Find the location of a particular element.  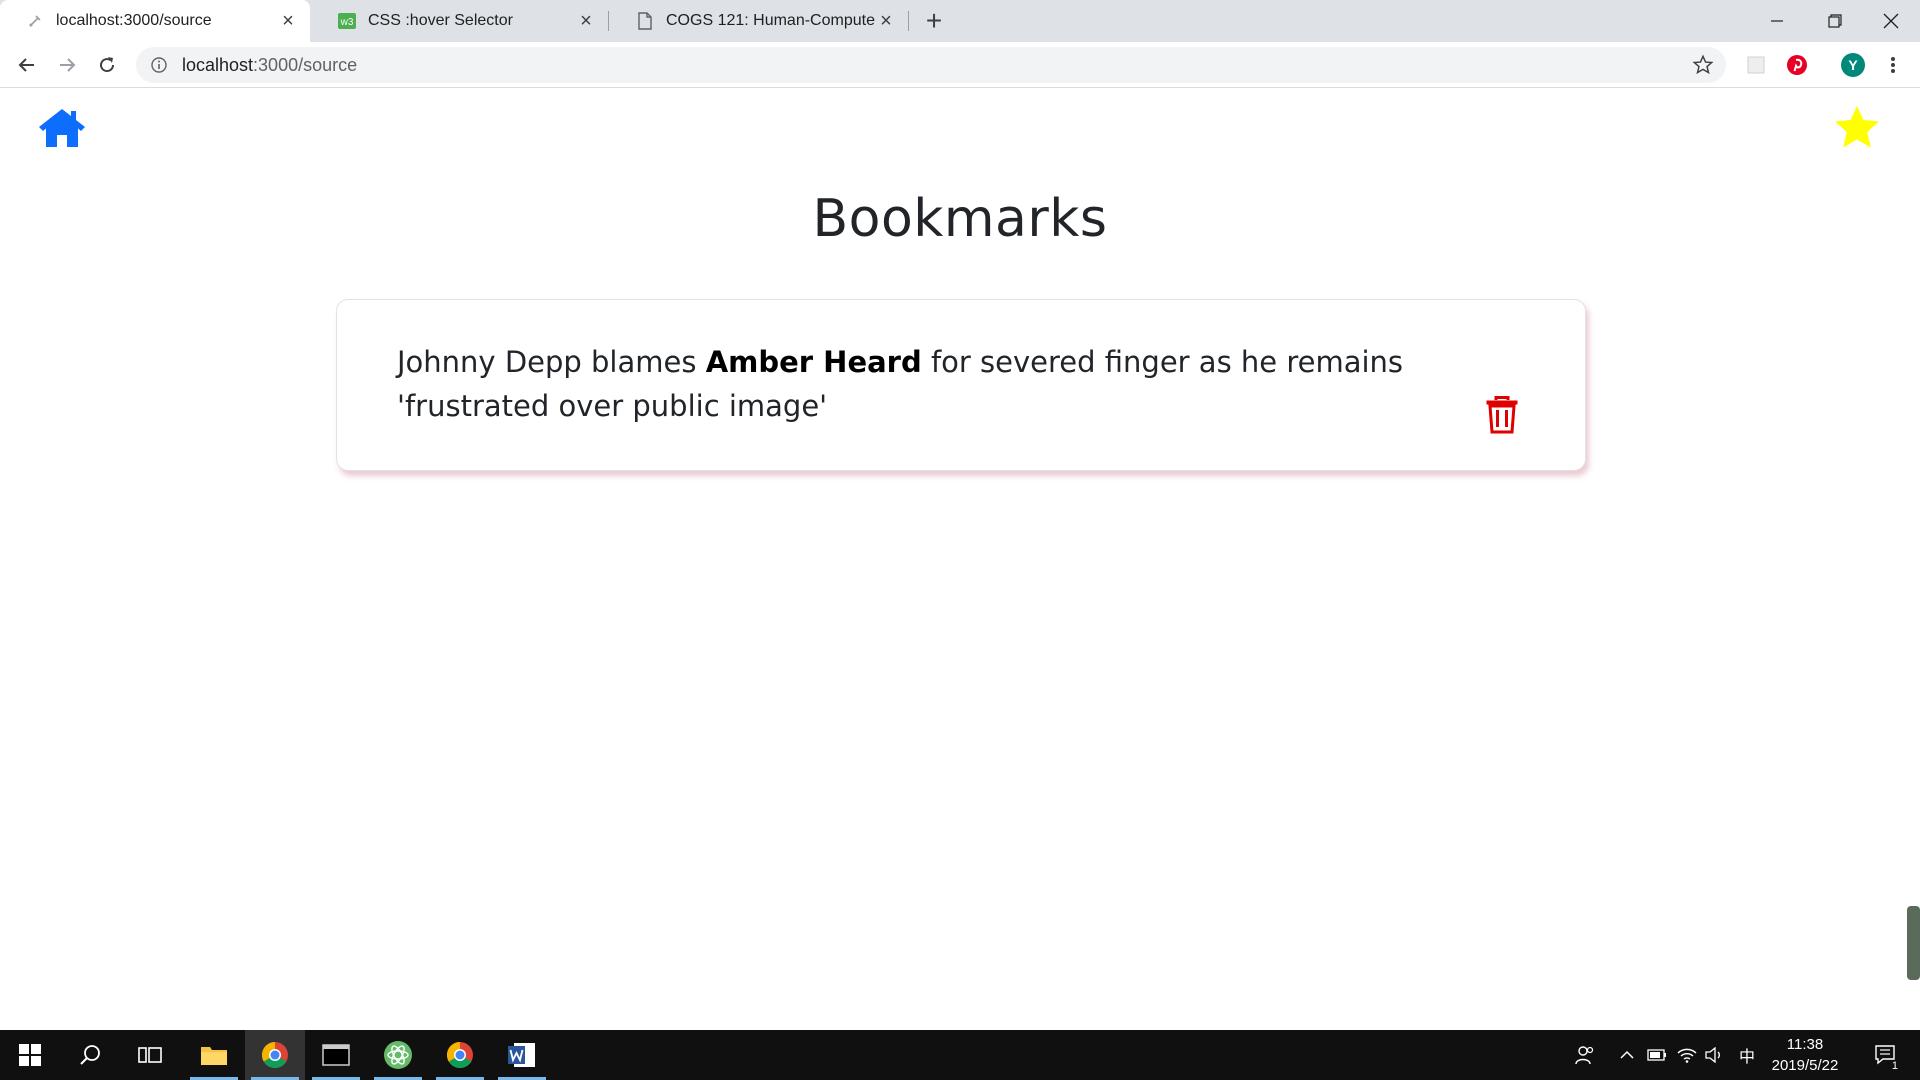

terminal-icon is located at coordinates (336, 1055).